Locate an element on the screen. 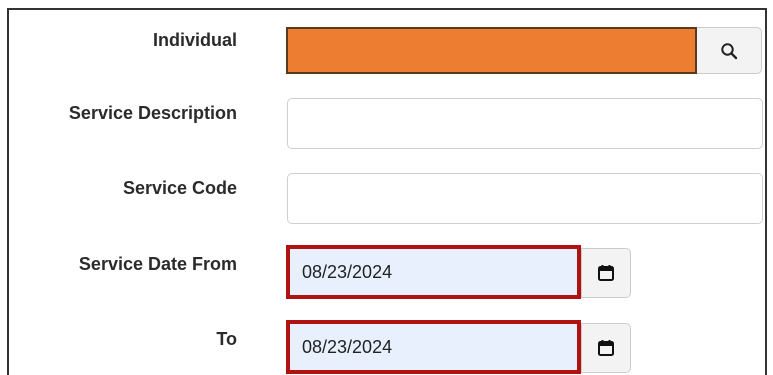  service-date-from-calendar-button is located at coordinates (606, 273).